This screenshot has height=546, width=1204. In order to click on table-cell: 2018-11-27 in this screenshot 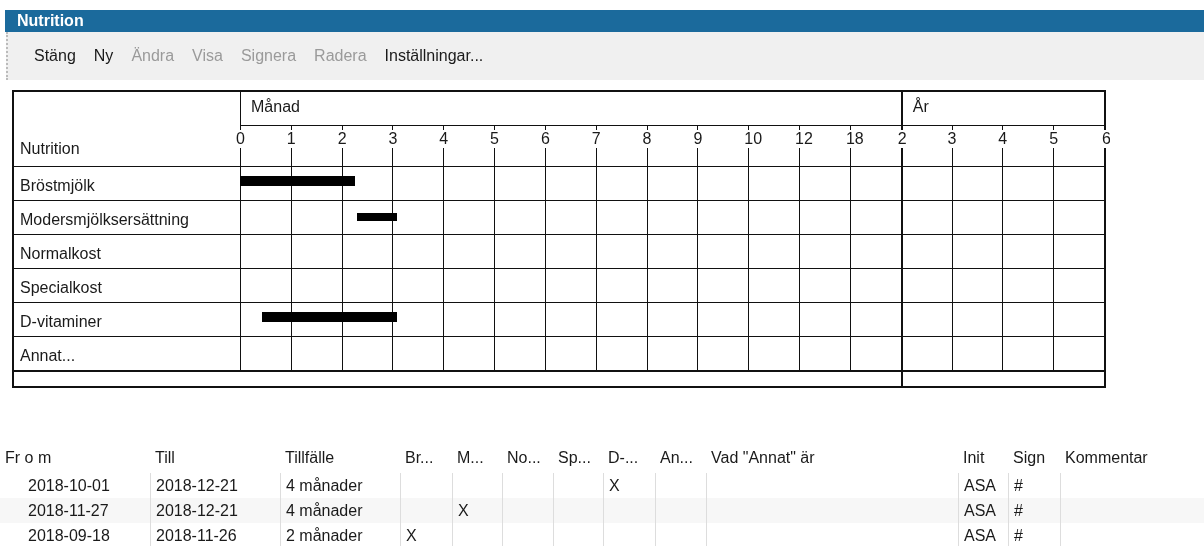, I will do `click(75, 510)`.